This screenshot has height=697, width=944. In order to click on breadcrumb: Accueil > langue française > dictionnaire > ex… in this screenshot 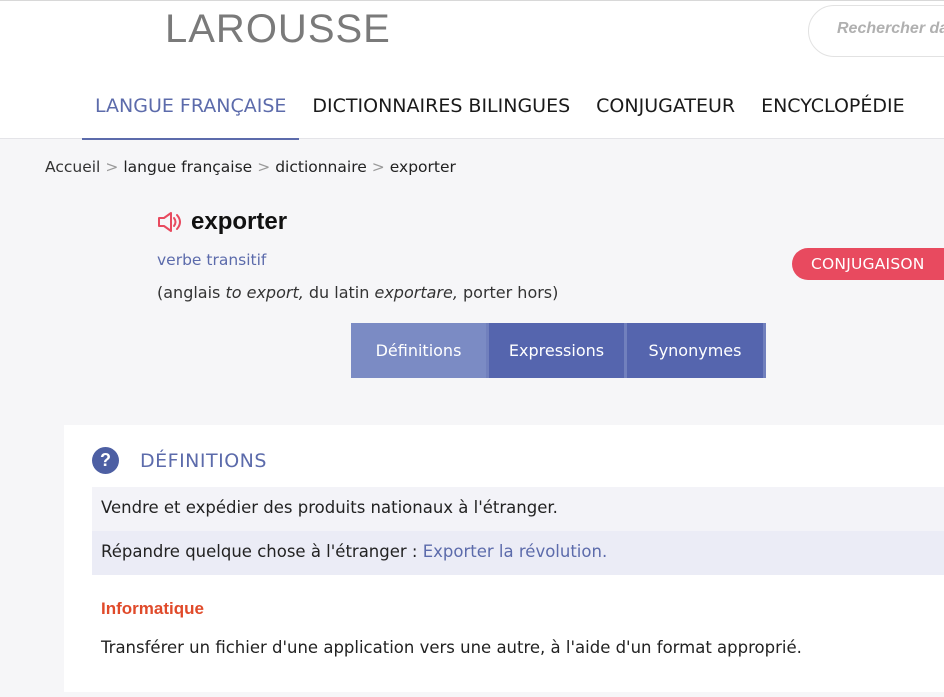, I will do `click(250, 167)`.